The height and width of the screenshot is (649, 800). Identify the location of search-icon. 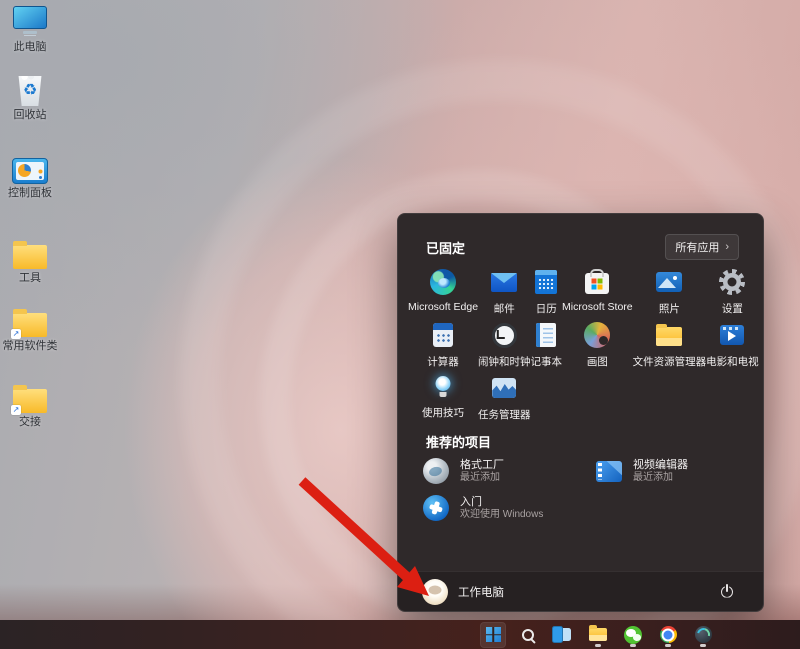
(528, 634).